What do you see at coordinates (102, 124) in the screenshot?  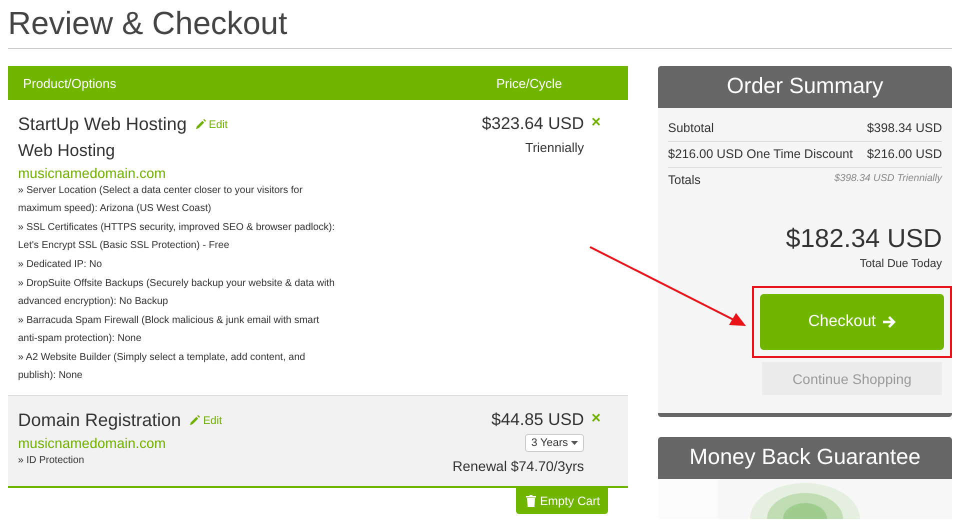 I see `product-name: StartUp Web Hosting` at bounding box center [102, 124].